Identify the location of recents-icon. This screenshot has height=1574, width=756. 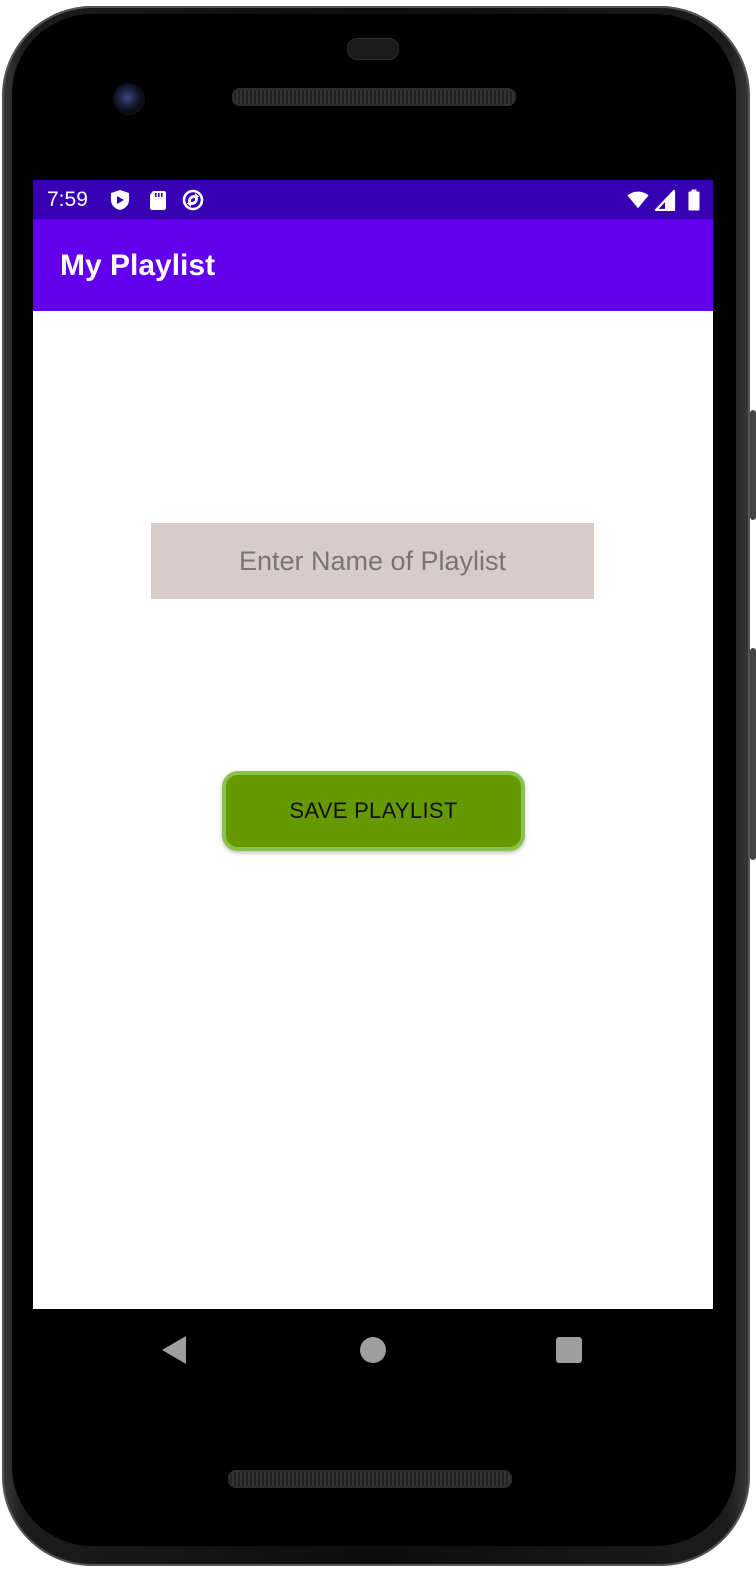
(569, 1350).